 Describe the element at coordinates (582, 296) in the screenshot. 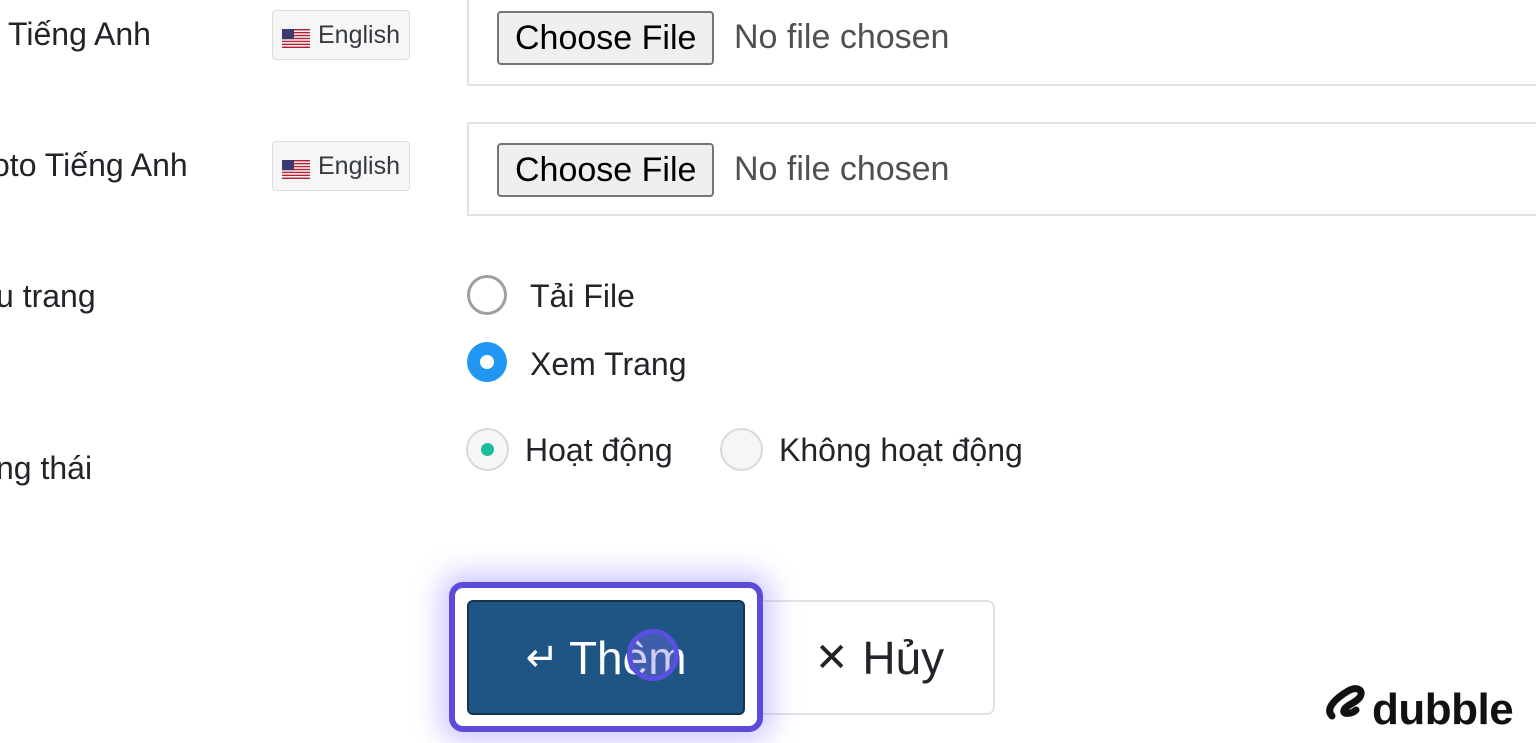

I see `radio-download-file-label: Tải File` at that location.